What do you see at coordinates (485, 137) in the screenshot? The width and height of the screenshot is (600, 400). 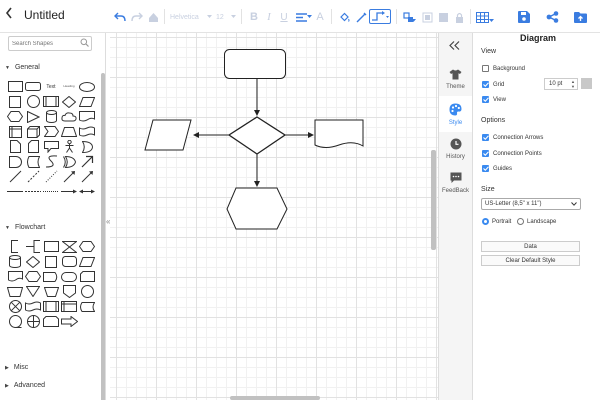 I see `connection-arrows-checkbox` at bounding box center [485, 137].